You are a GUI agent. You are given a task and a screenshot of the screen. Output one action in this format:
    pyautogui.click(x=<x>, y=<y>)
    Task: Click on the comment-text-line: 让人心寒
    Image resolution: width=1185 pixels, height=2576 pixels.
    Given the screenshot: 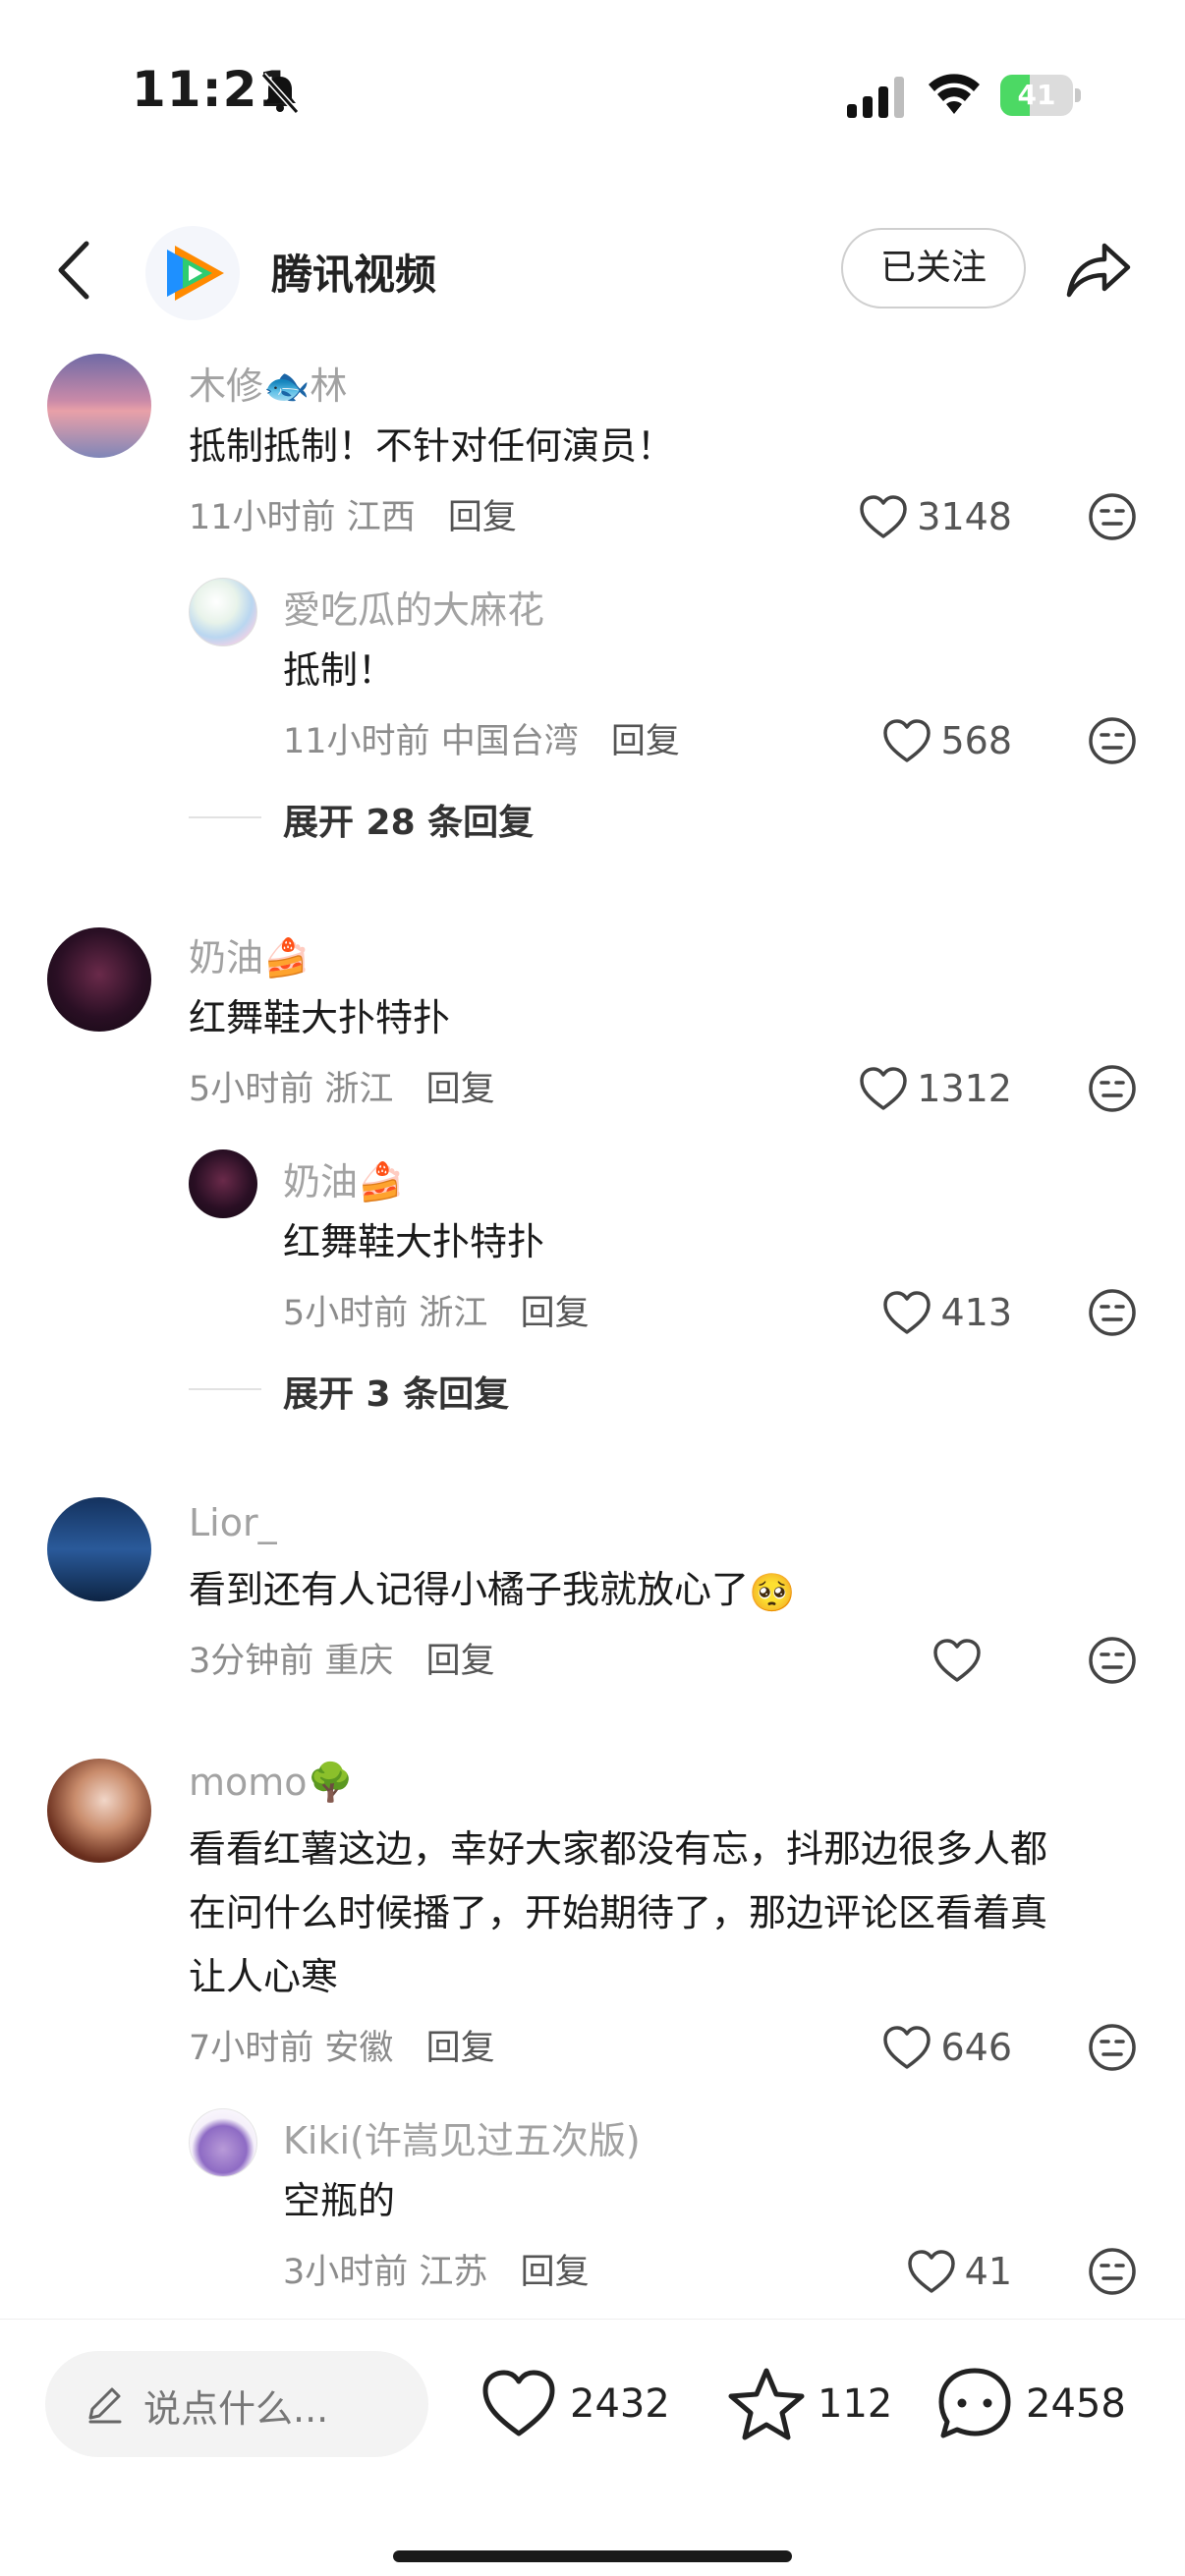 What is the action you would take?
    pyautogui.click(x=263, y=1976)
    